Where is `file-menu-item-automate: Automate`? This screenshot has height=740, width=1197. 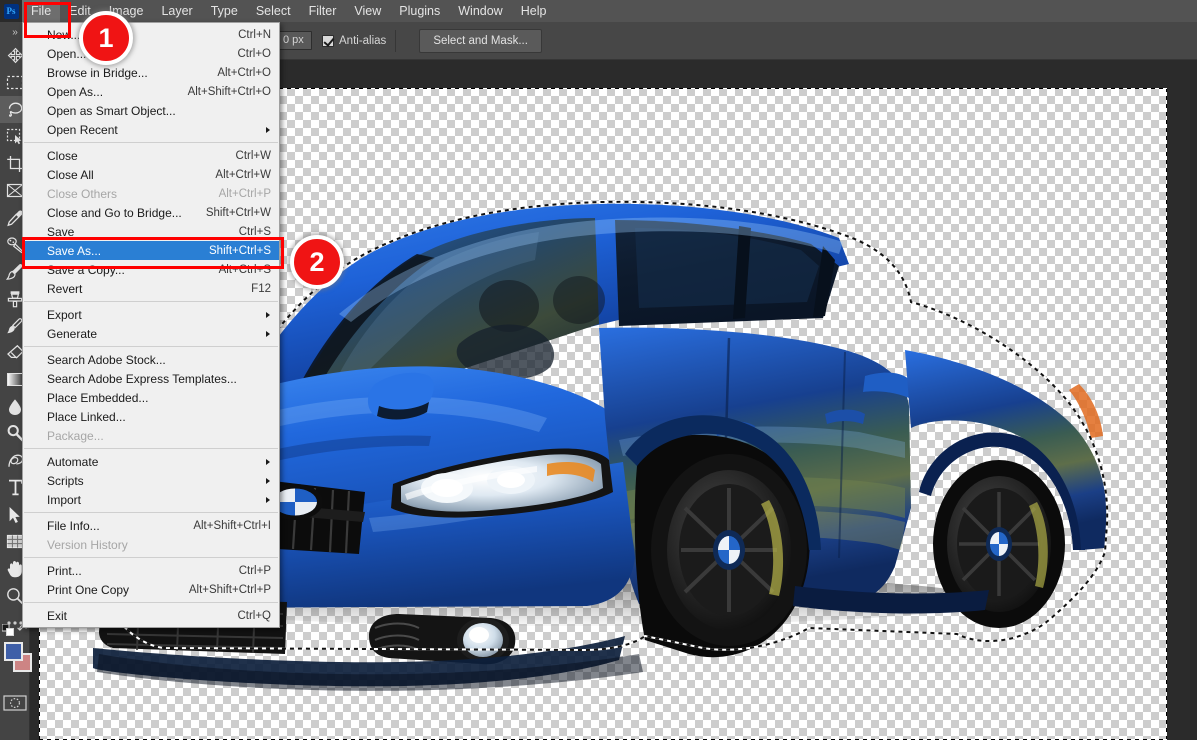
file-menu-item-automate: Automate is located at coordinates (151, 461).